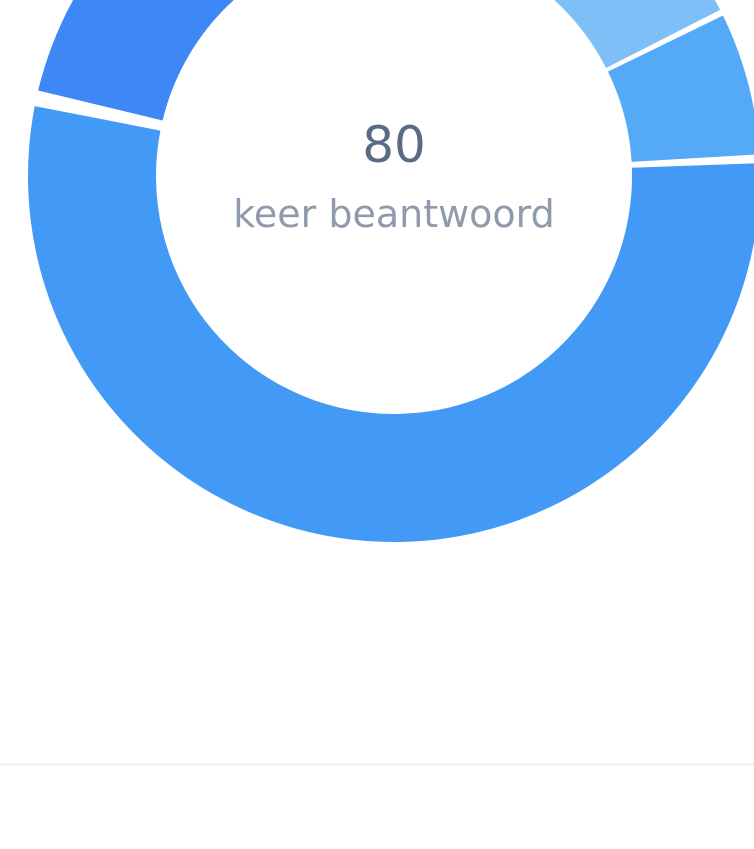  I want to click on center-value: 80, so click(394, 145).